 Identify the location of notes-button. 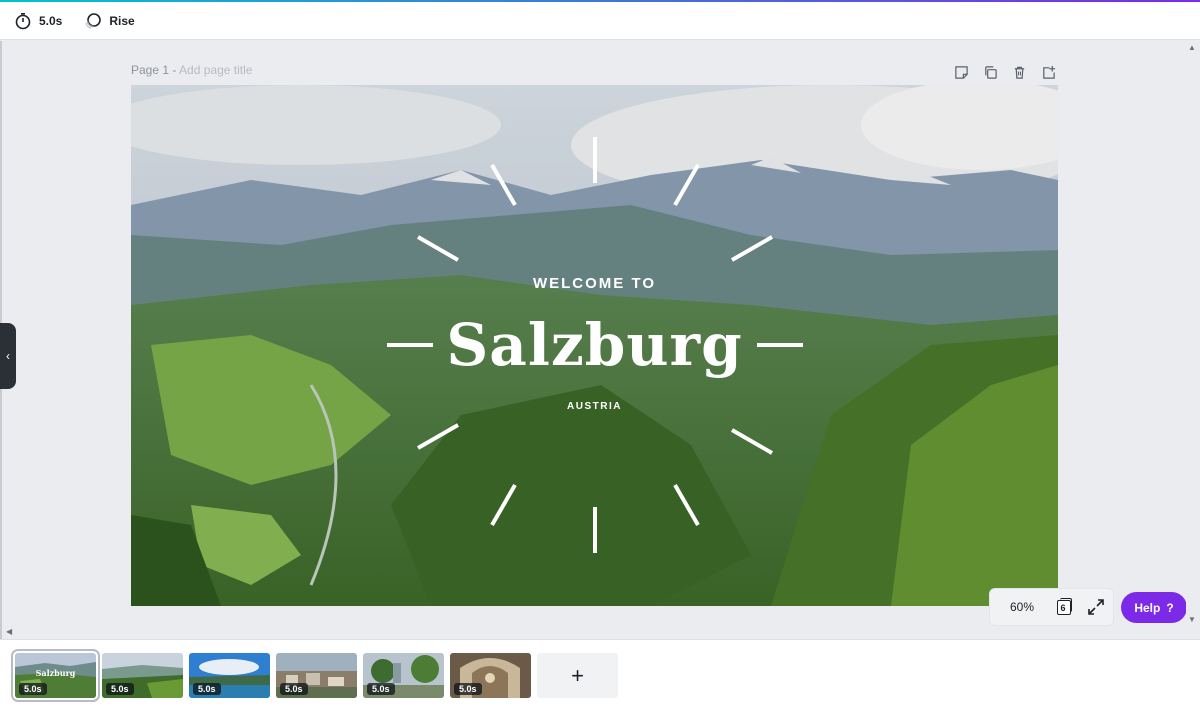
(961, 72).